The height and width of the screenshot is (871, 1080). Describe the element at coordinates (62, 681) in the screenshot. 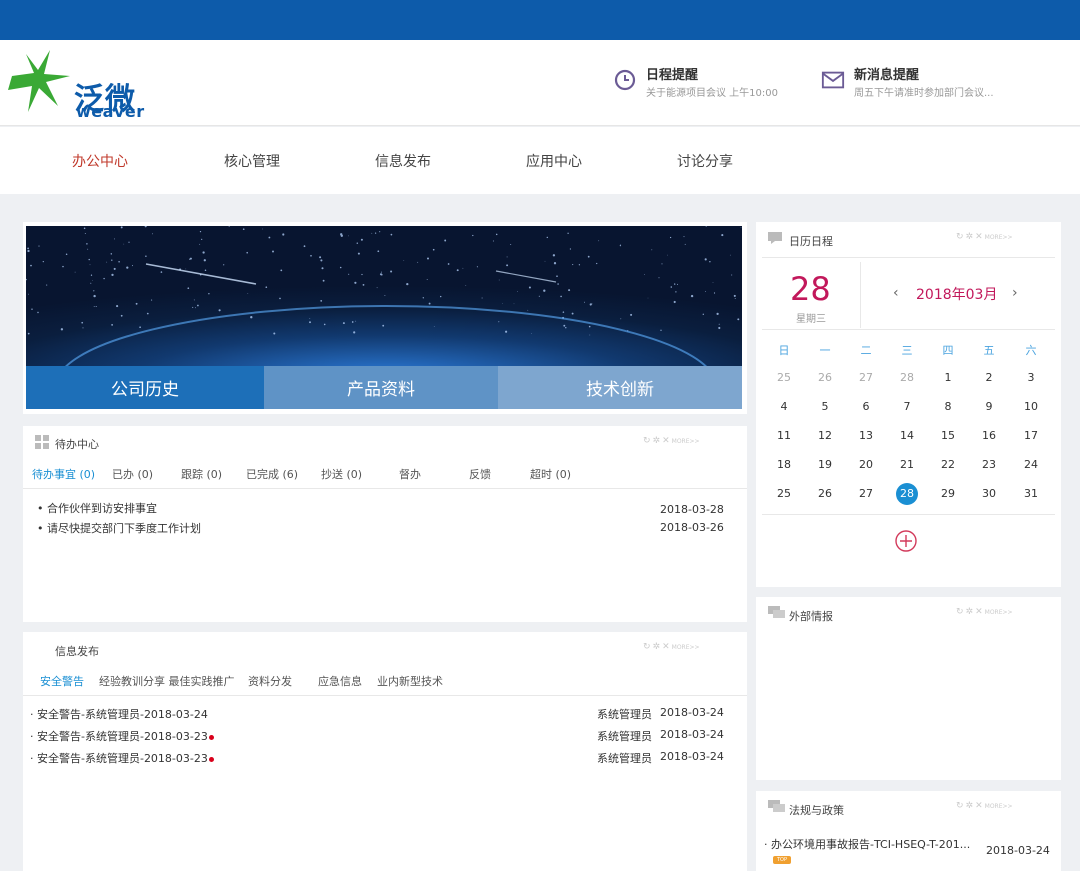

I see `tab-security-warning: 安全警告` at that location.